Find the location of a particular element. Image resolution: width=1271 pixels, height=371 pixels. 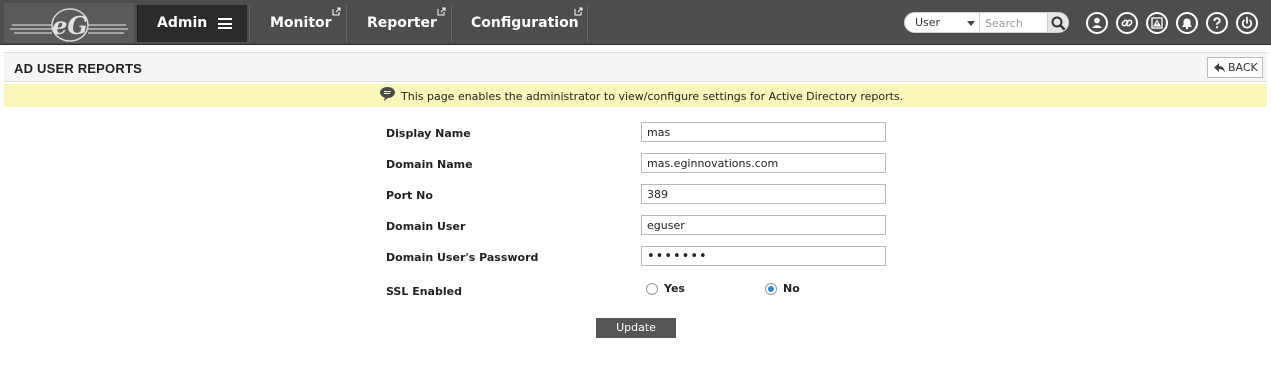

help-icon is located at coordinates (1217, 23).